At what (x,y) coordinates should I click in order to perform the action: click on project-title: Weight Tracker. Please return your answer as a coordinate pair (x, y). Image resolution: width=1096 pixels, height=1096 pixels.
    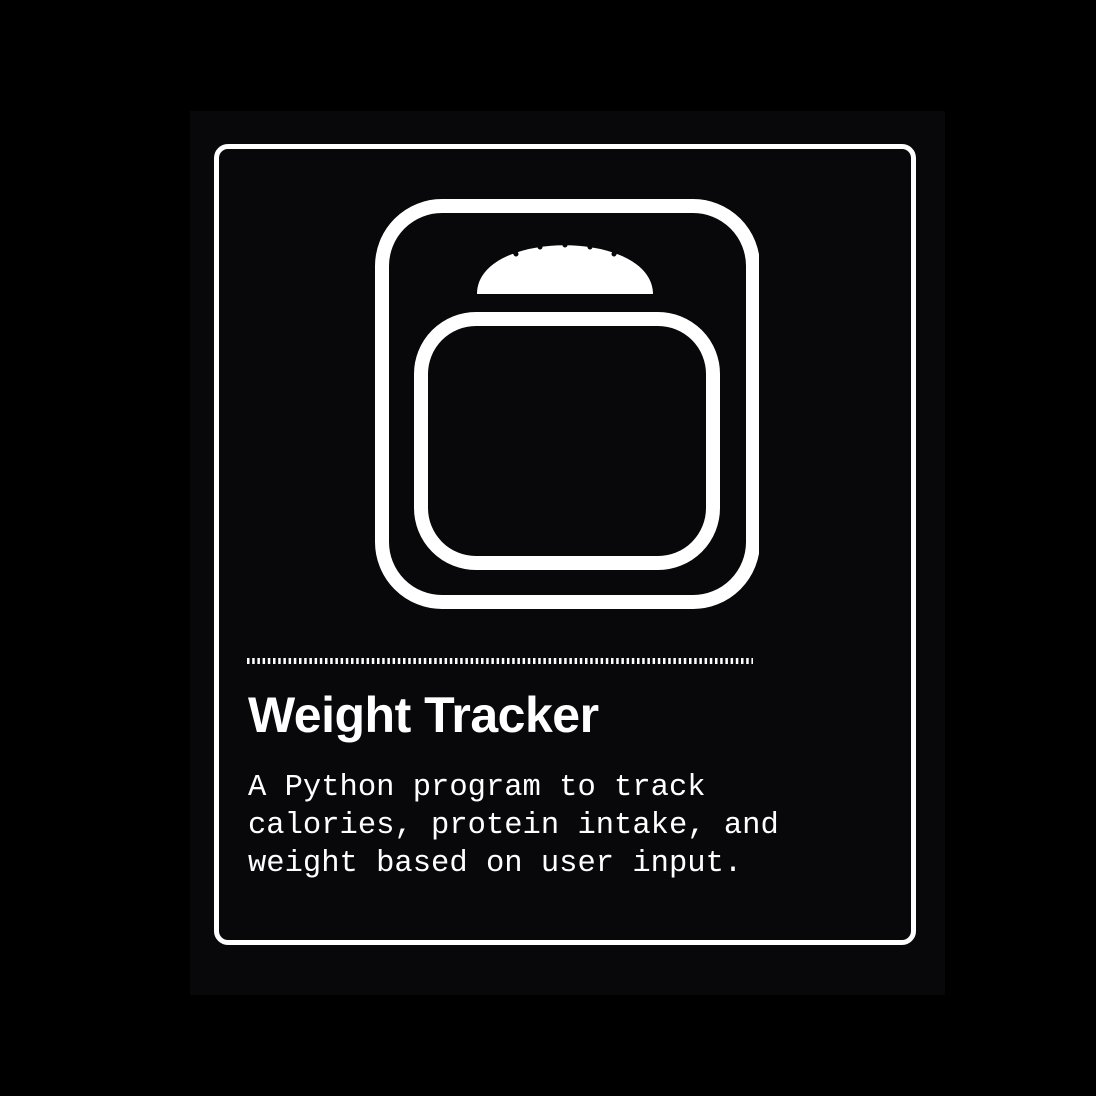
    Looking at the image, I should click on (423, 715).